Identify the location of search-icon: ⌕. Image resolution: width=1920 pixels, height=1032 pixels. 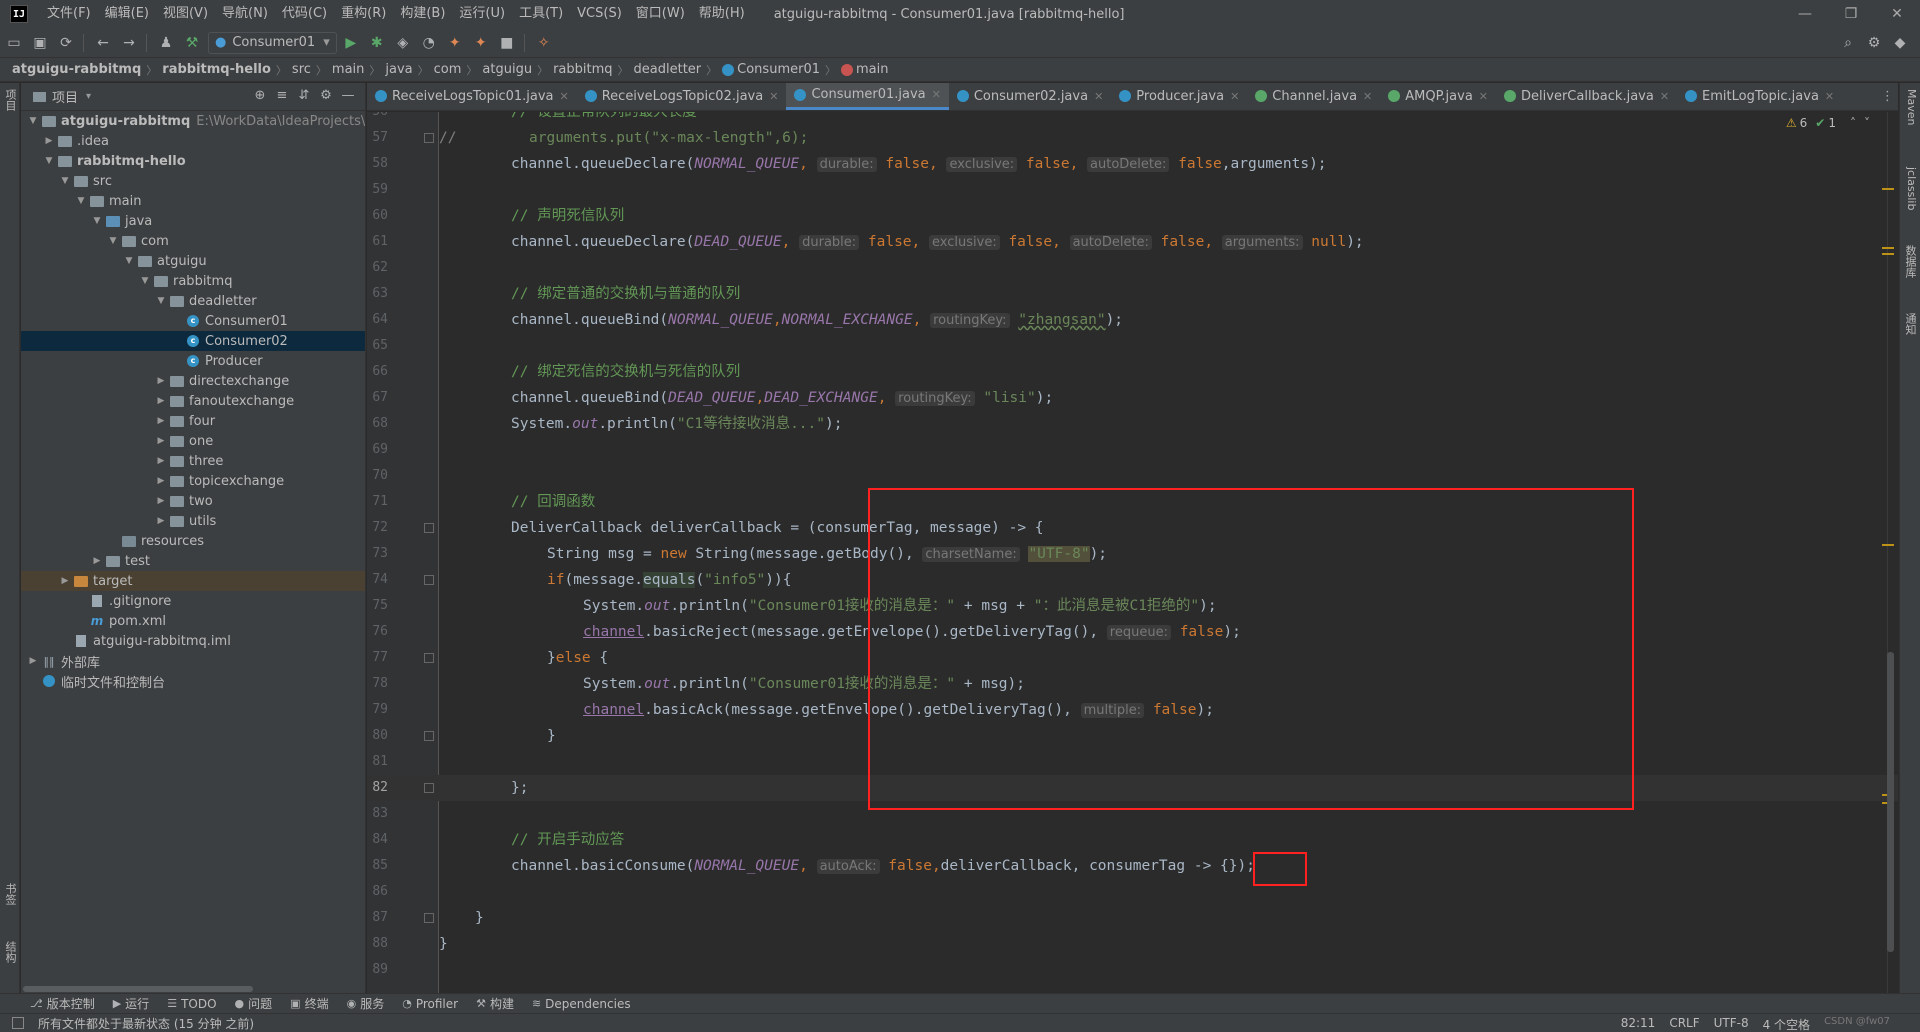
(1848, 43).